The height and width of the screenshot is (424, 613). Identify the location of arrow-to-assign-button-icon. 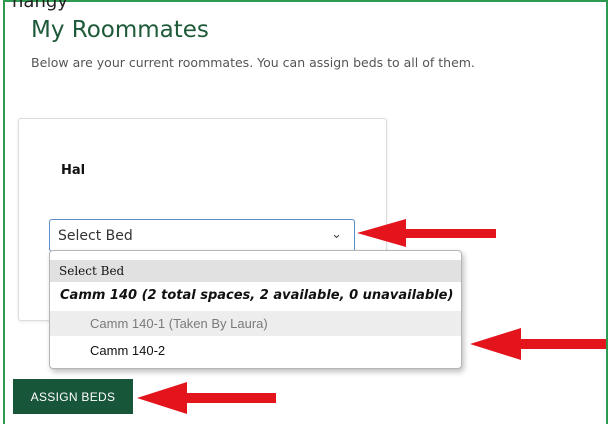
(206, 398).